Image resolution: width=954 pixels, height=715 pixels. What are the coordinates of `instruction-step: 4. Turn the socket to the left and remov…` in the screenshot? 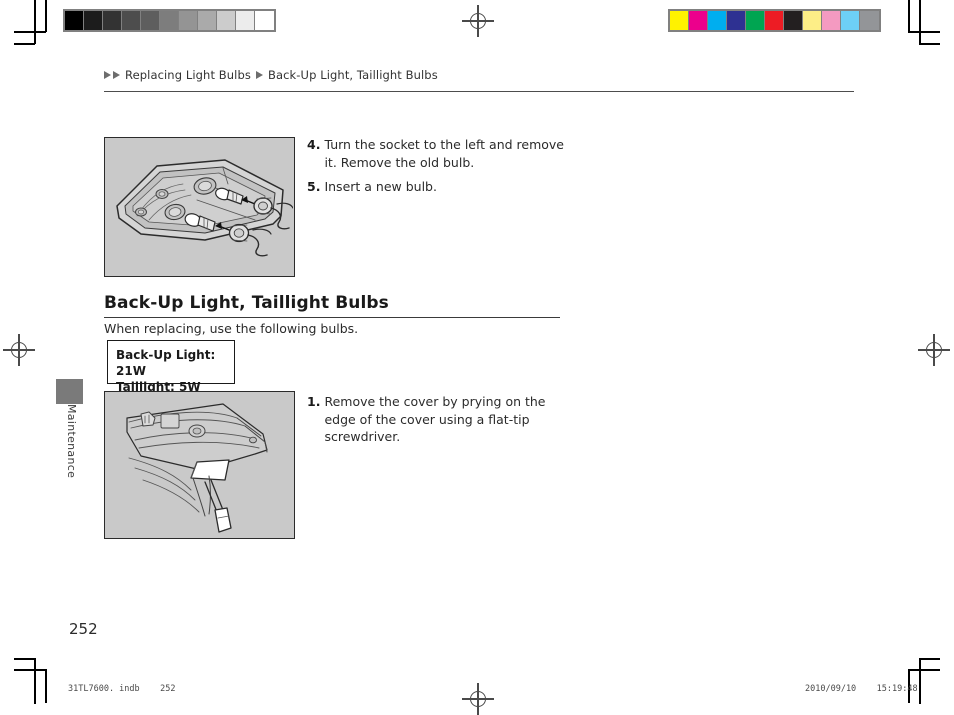 It's located at (437, 153).